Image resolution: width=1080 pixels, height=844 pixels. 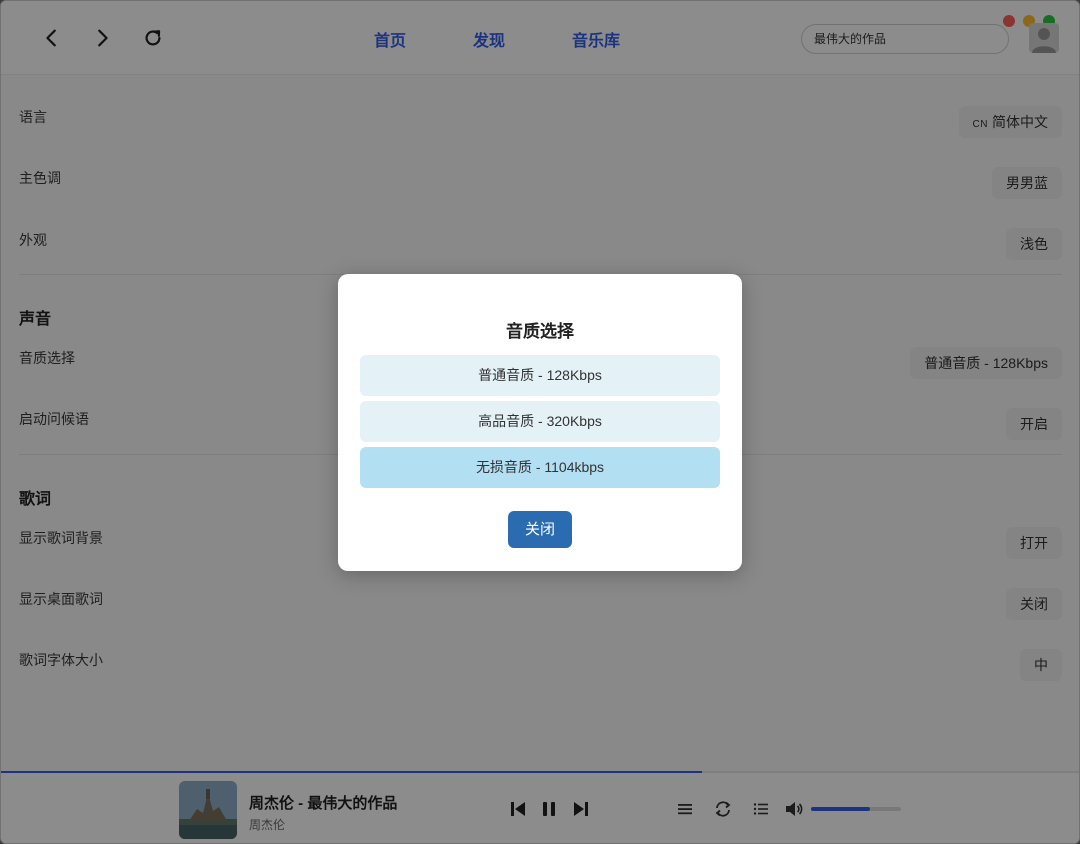 What do you see at coordinates (540, 529) in the screenshot?
I see `close-button: 关闭` at bounding box center [540, 529].